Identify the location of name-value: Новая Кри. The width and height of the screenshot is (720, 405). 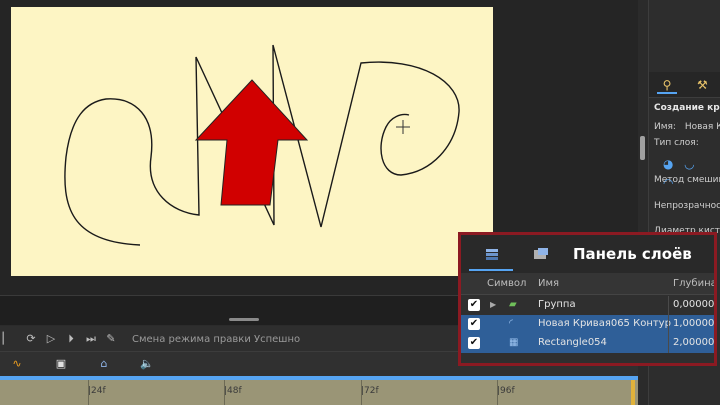
(702, 127).